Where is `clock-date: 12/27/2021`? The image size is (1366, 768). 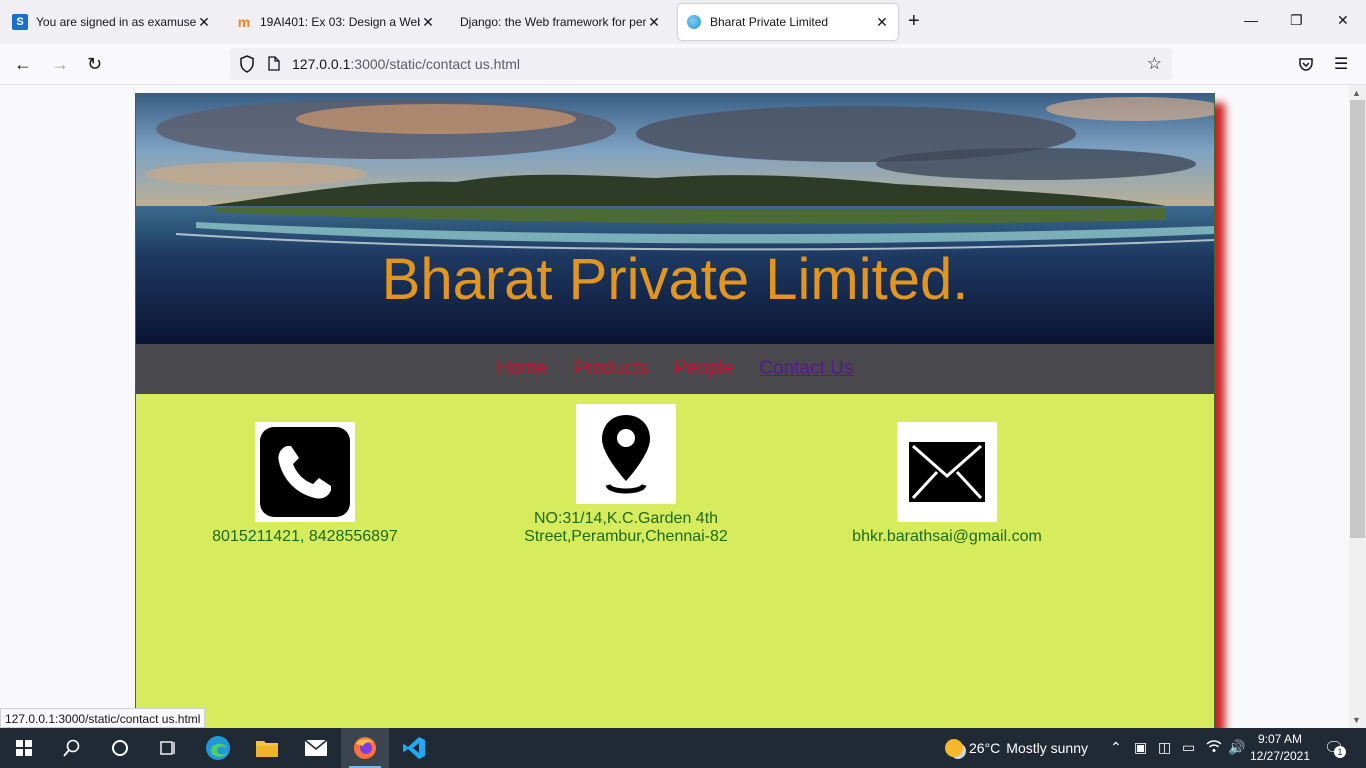 clock-date: 12/27/2021 is located at coordinates (1280, 756).